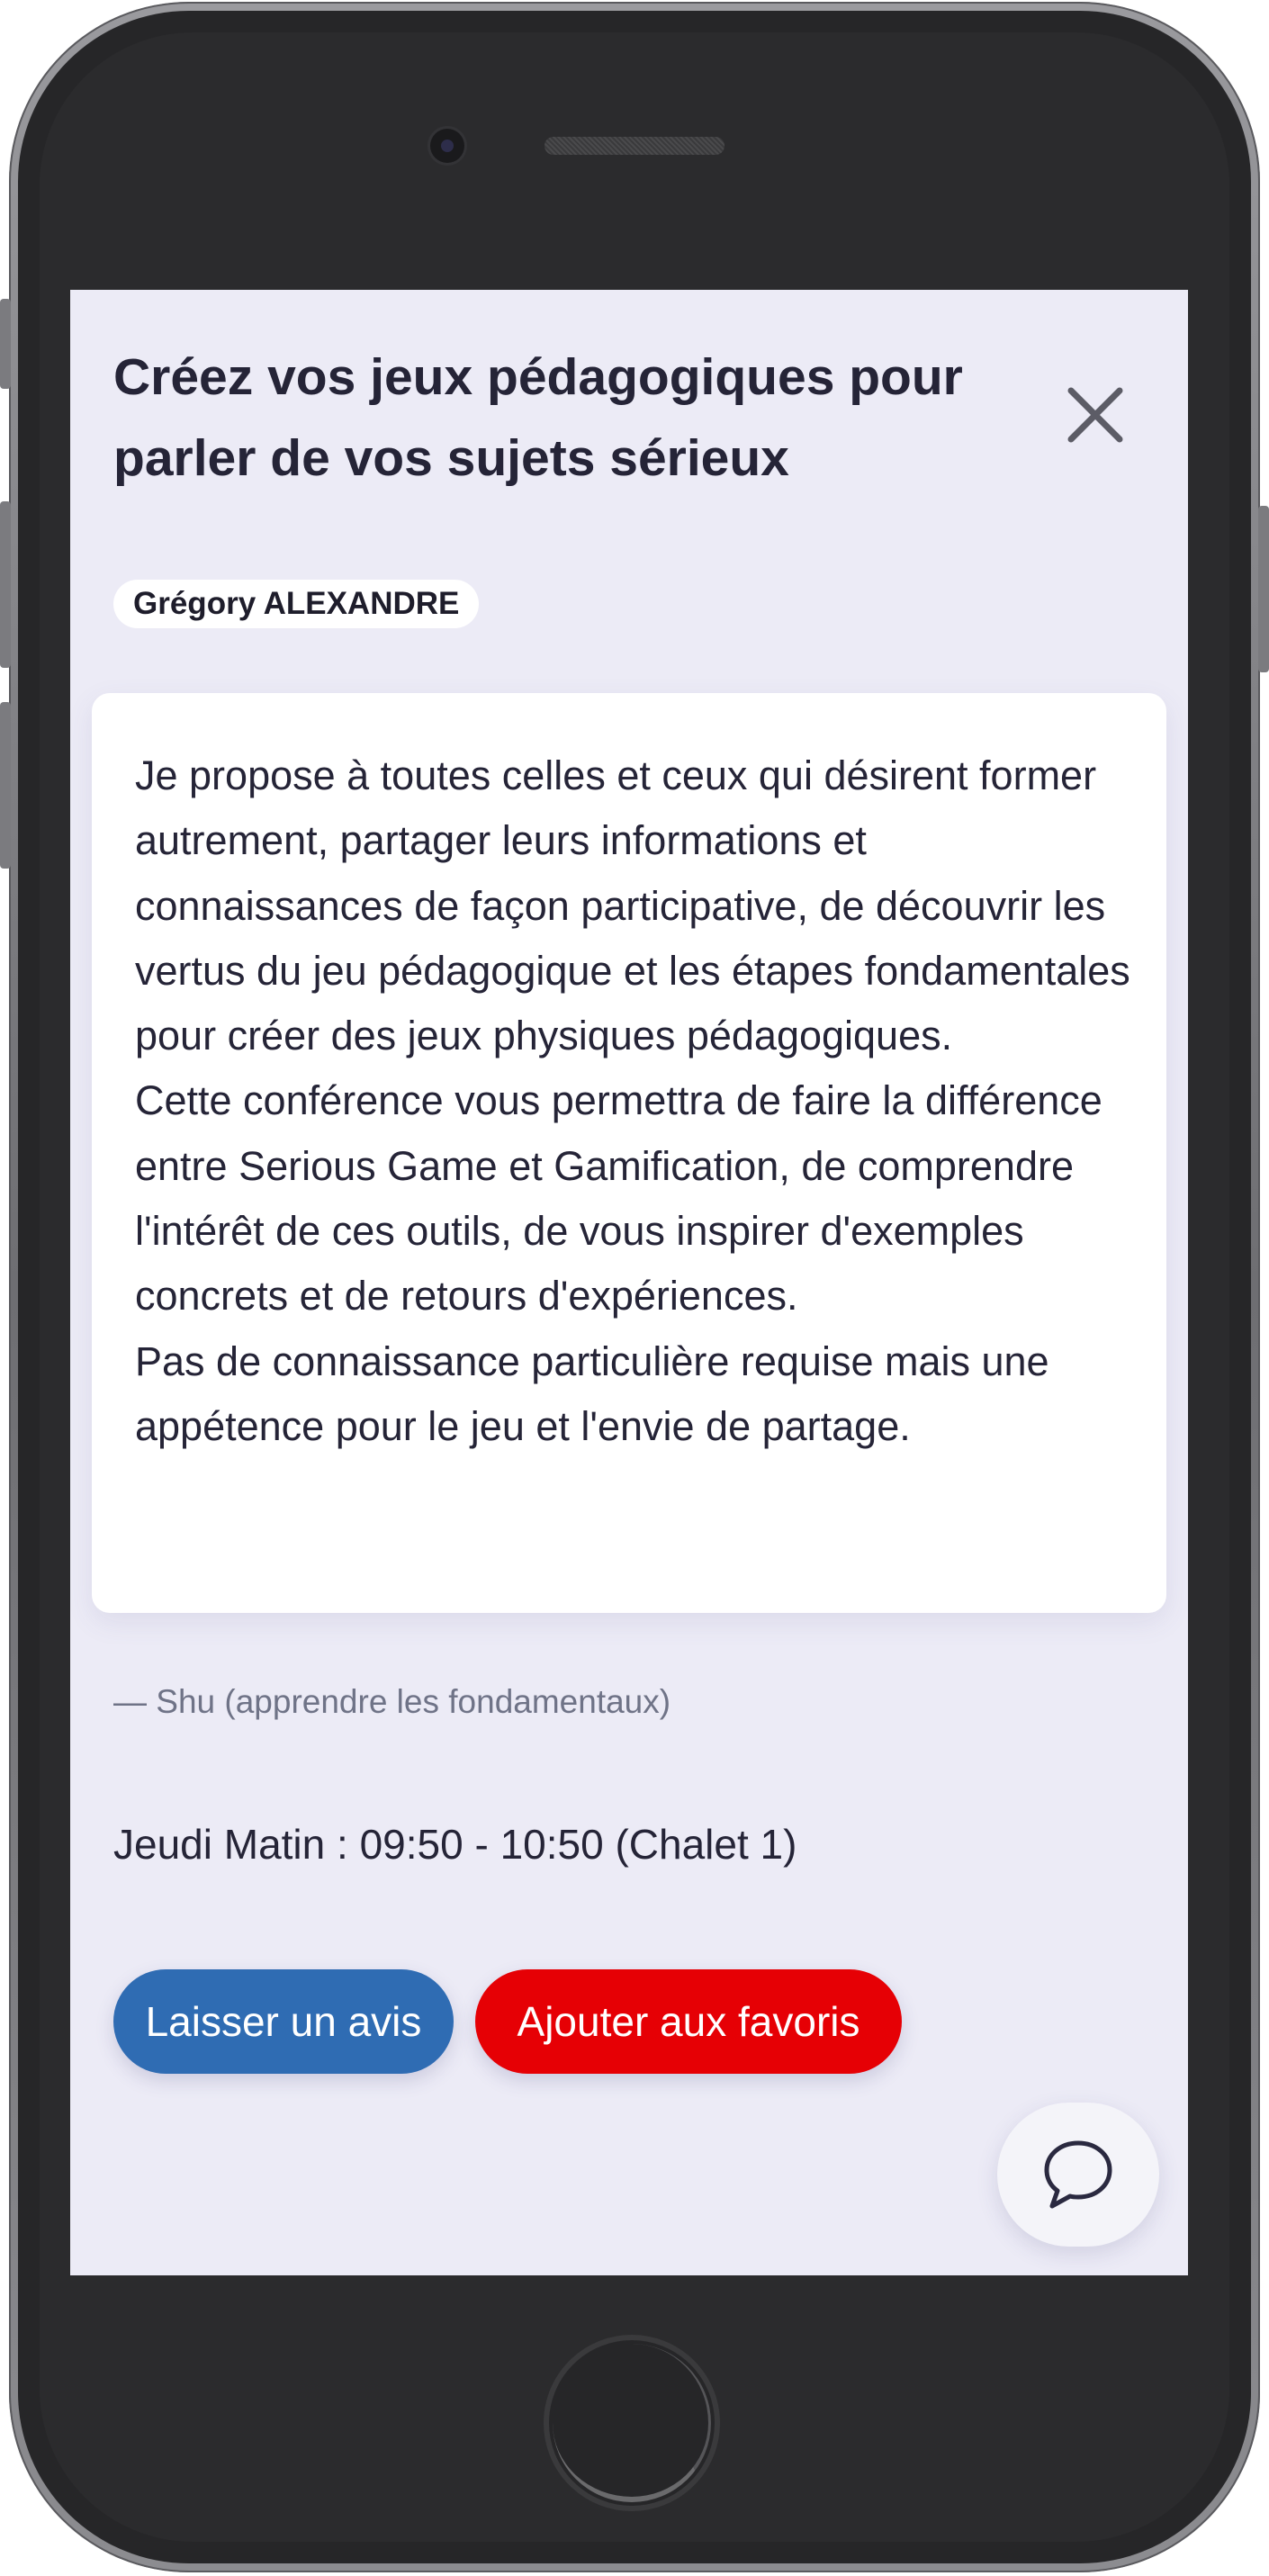 This screenshot has width=1269, height=2576. Describe the element at coordinates (1263, 589) in the screenshot. I see `power-button` at that location.